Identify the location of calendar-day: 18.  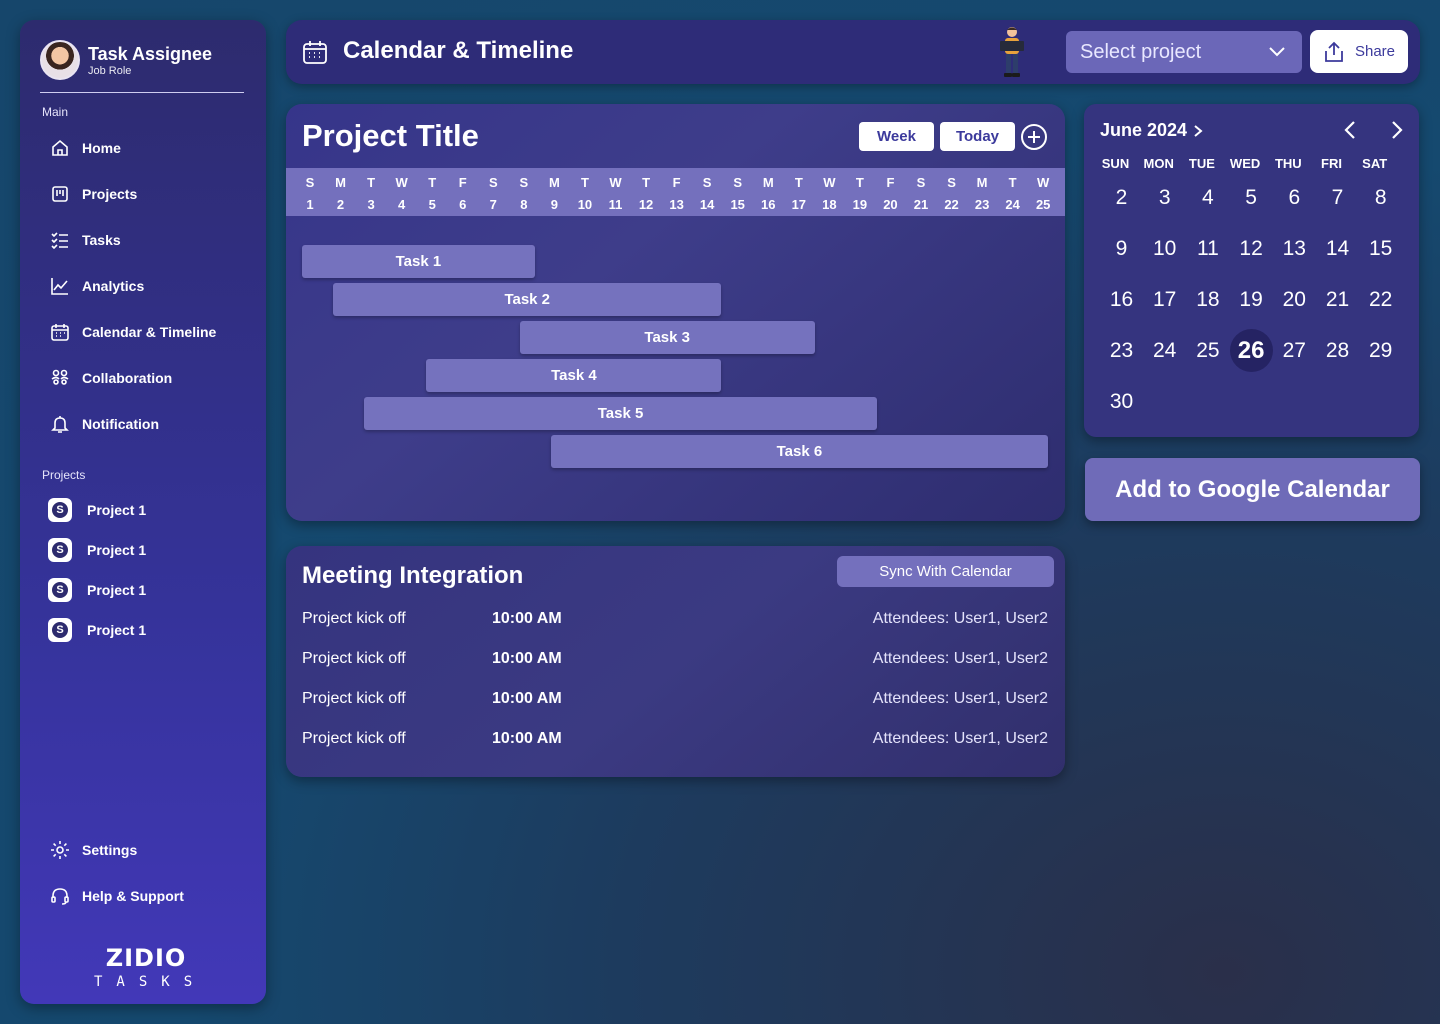
(1207, 299).